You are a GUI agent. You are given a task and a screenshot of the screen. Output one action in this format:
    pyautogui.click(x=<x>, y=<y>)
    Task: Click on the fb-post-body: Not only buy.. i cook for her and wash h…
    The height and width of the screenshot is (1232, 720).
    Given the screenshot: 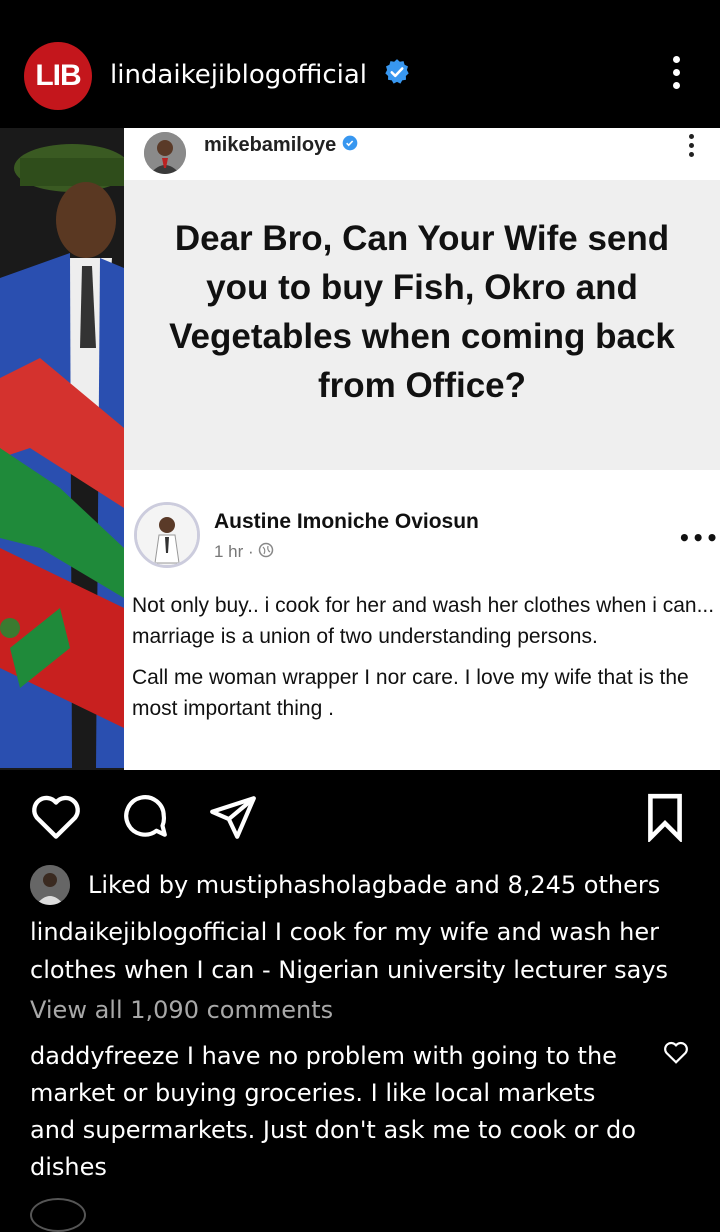 What is the action you would take?
    pyautogui.click(x=424, y=662)
    